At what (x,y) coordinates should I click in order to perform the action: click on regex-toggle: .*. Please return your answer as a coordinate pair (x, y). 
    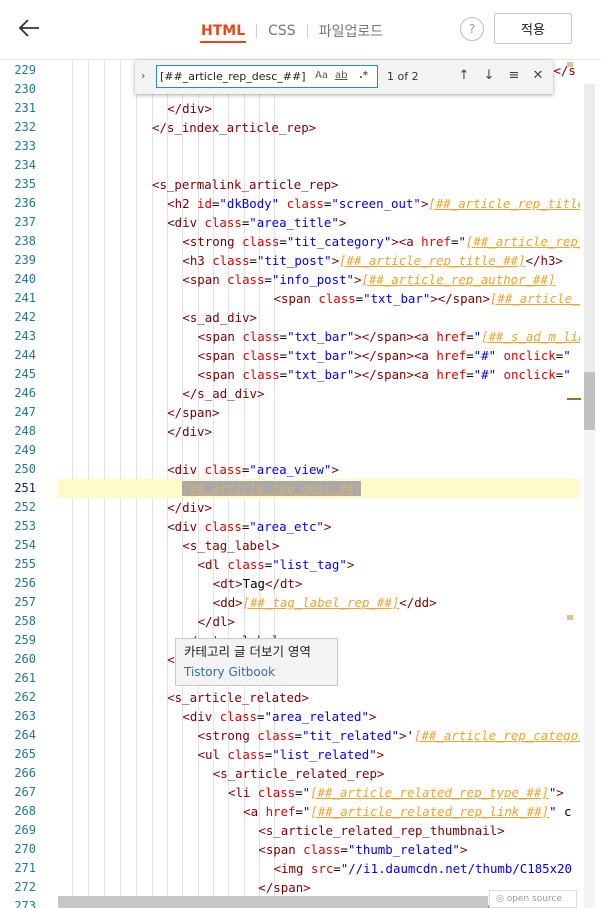
    Looking at the image, I should click on (363, 75).